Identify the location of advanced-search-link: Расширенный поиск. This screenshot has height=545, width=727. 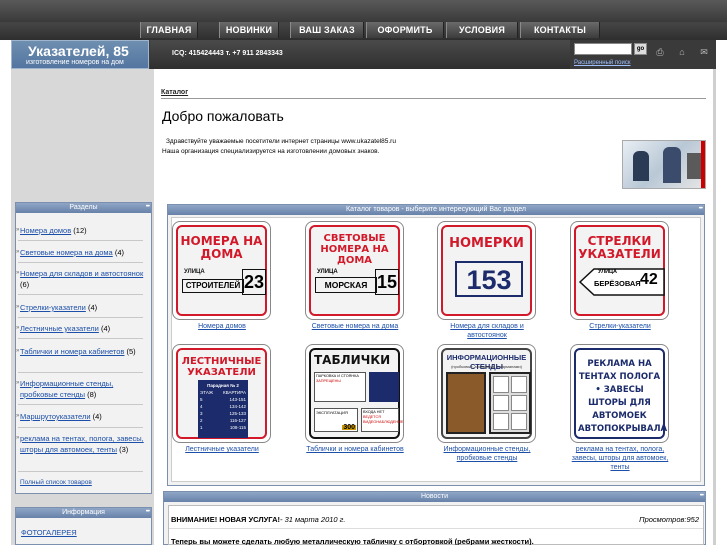
(602, 63).